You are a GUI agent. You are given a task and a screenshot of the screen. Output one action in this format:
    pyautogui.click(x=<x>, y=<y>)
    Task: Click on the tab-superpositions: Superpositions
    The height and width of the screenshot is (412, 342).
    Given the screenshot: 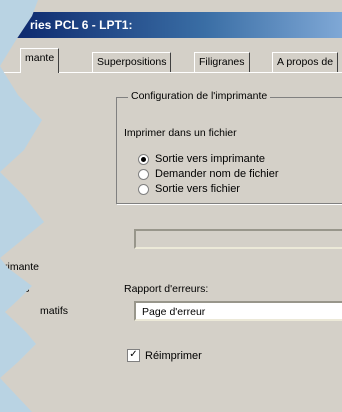 What is the action you would take?
    pyautogui.click(x=132, y=62)
    